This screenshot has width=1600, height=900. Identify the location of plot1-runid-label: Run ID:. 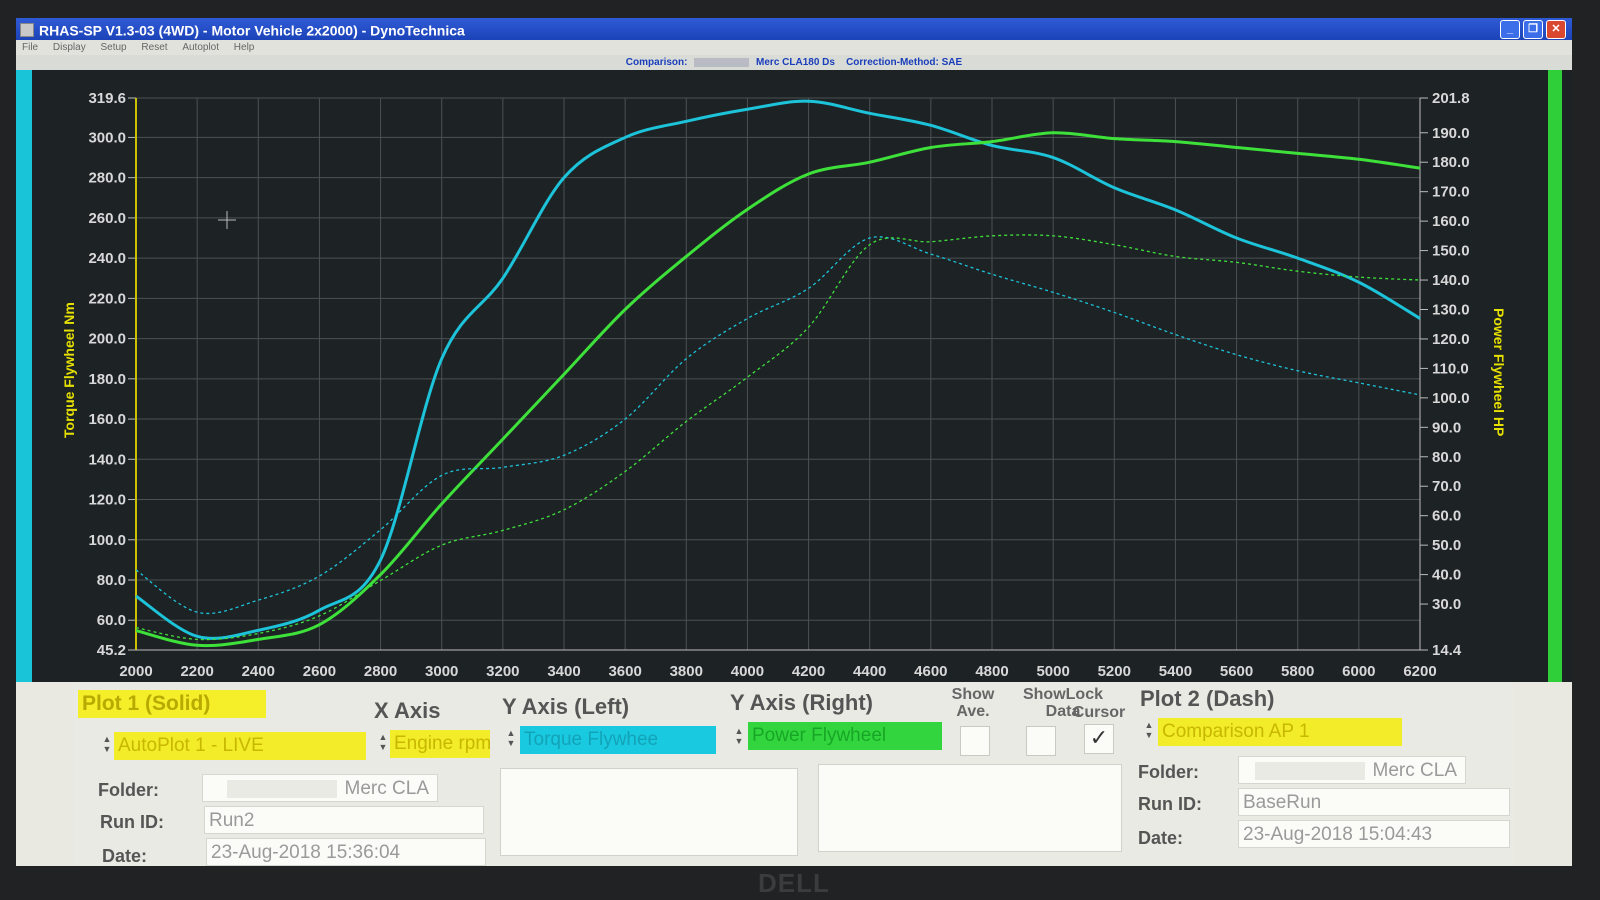
(132, 822).